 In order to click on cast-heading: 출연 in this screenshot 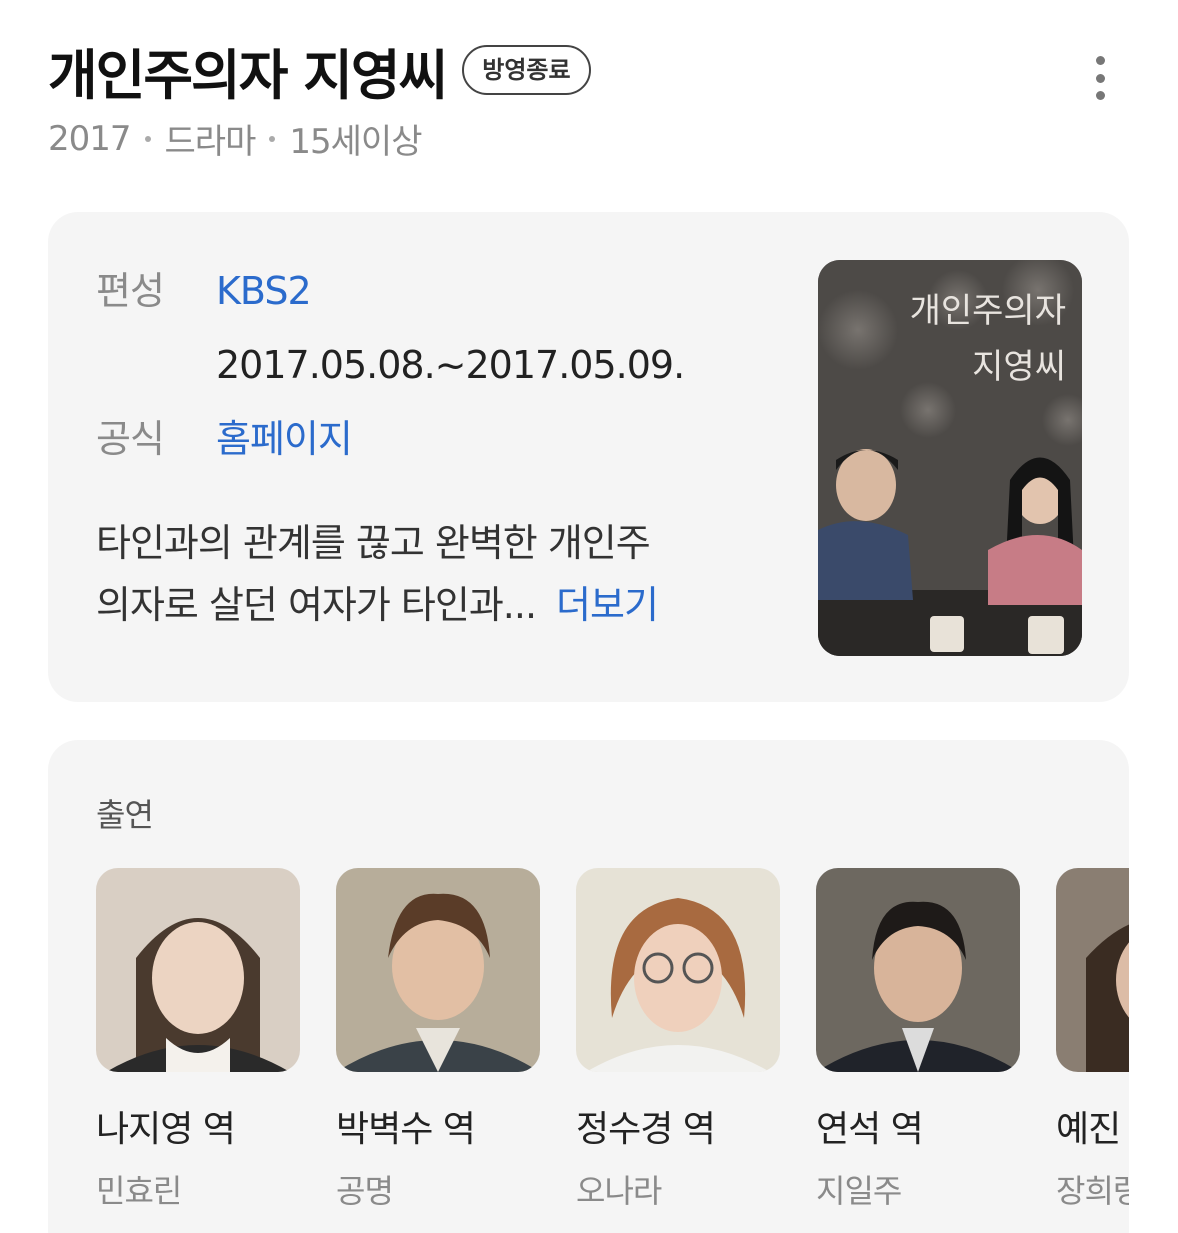, I will do `click(125, 815)`.